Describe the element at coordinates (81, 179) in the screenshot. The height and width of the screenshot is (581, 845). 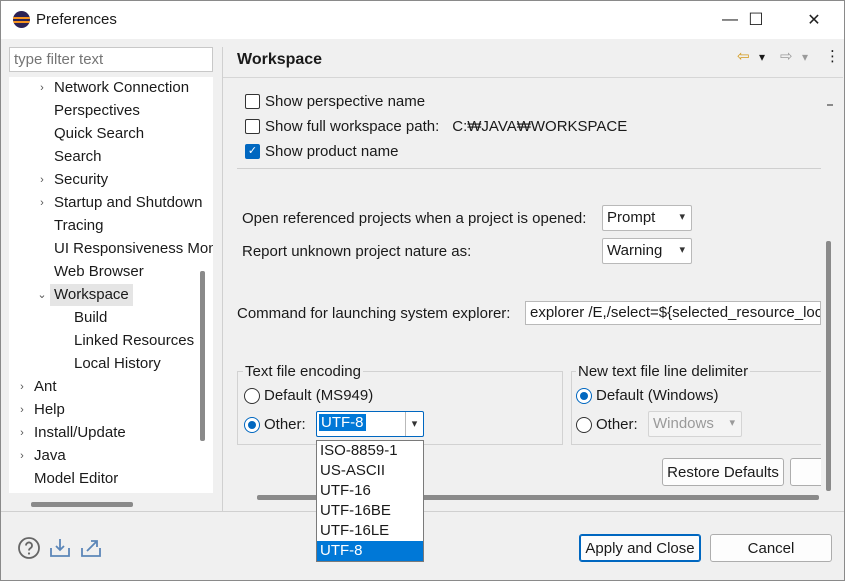
I see `tree-item-label: Security` at that location.